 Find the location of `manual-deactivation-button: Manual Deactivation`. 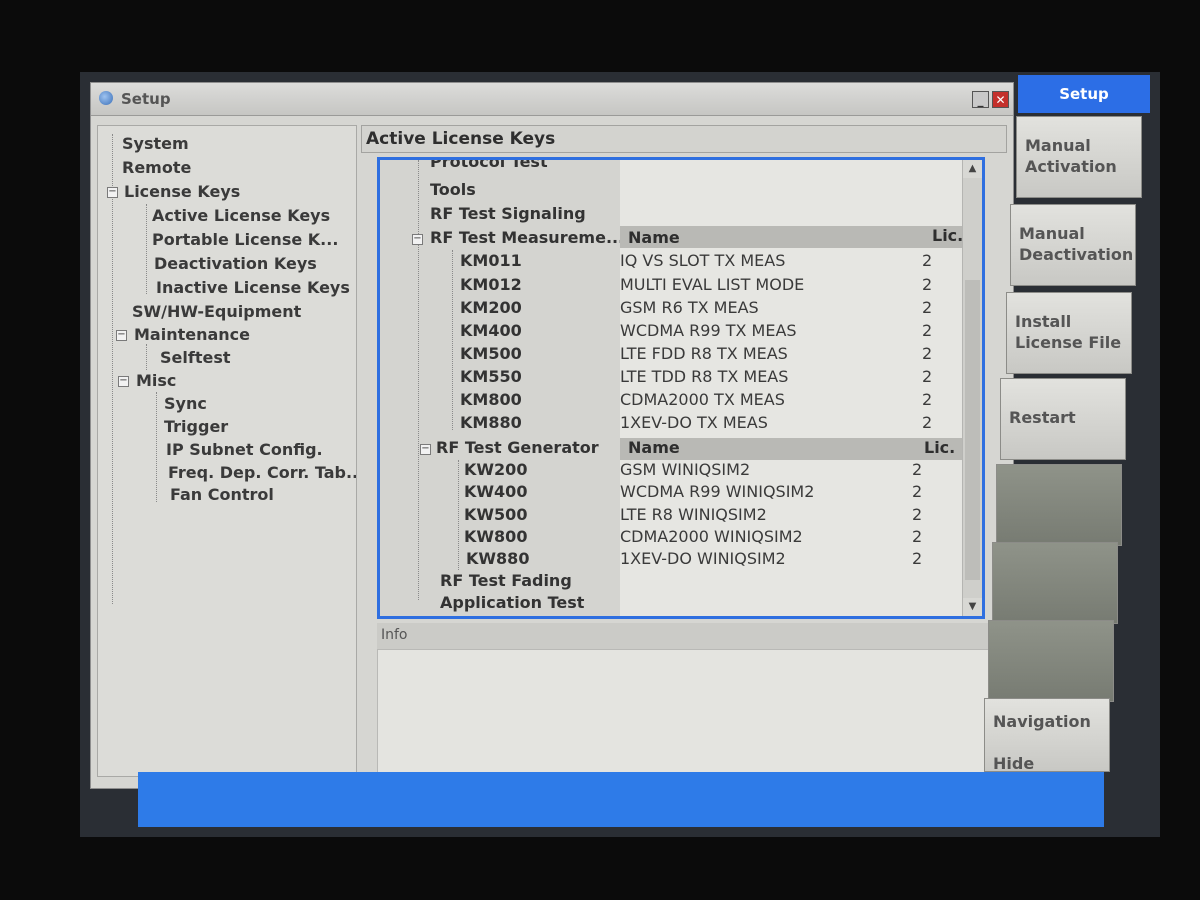

manual-deactivation-button: Manual Deactivation is located at coordinates (1073, 245).